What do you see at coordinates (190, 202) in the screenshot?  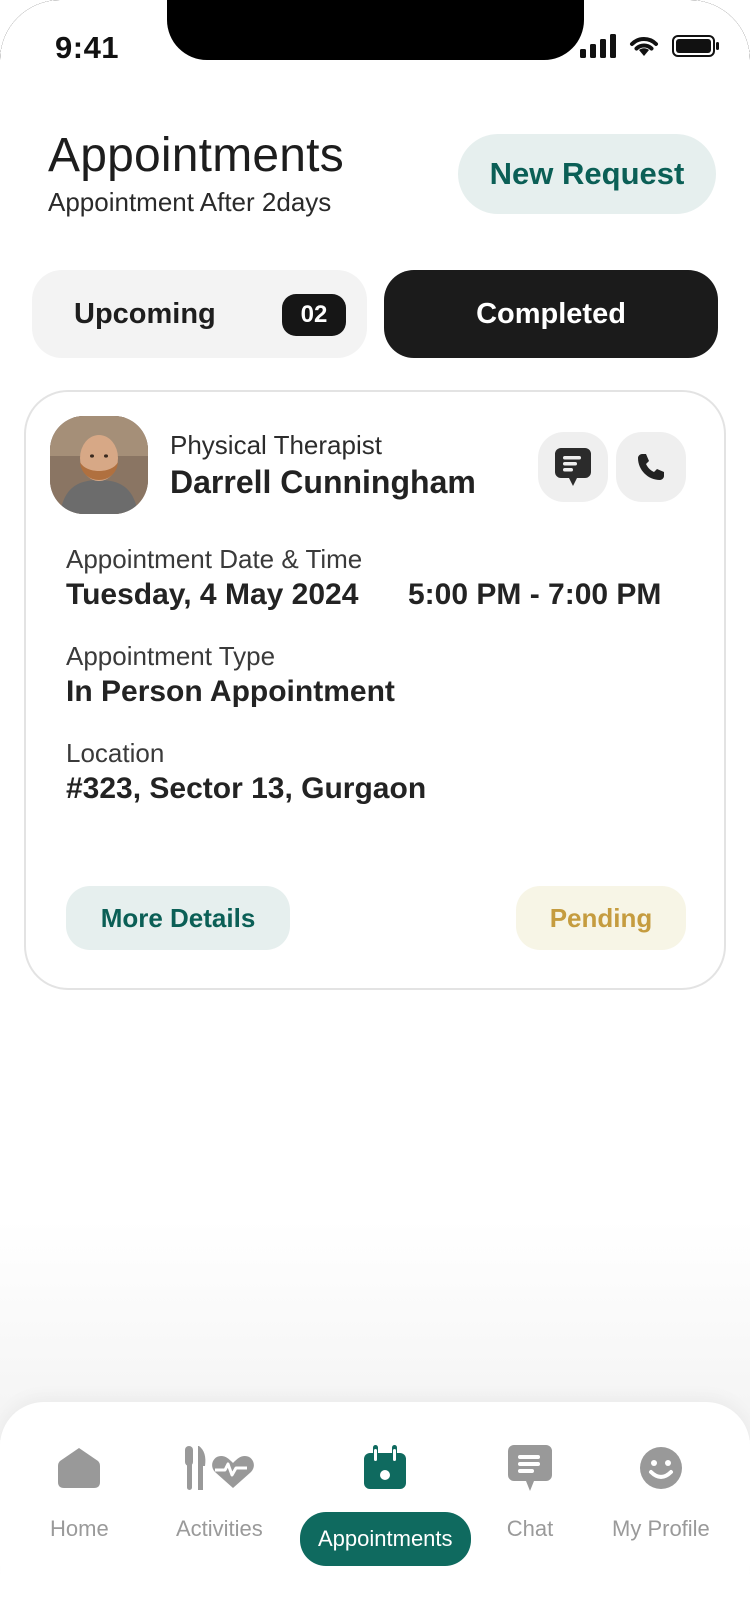 I see `page-subtitle: Appointment After 2days` at bounding box center [190, 202].